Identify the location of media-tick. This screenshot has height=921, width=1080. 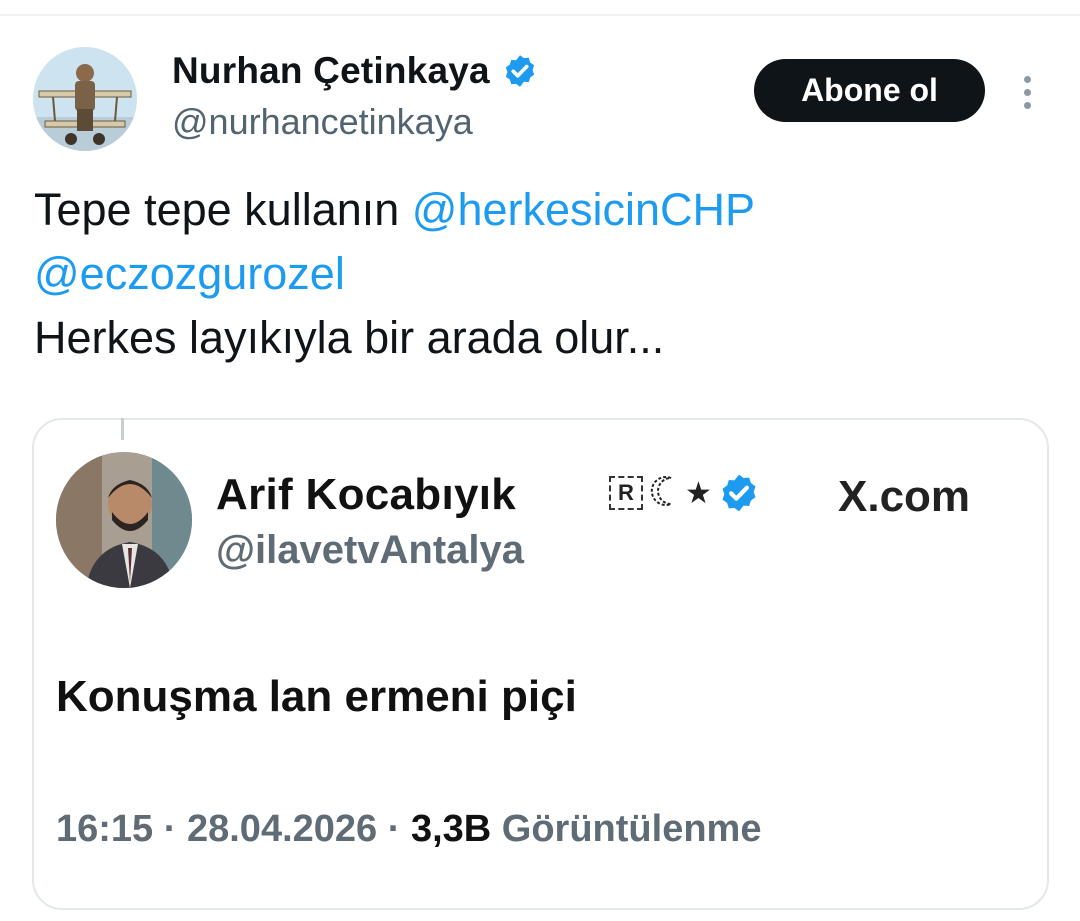
(122, 429).